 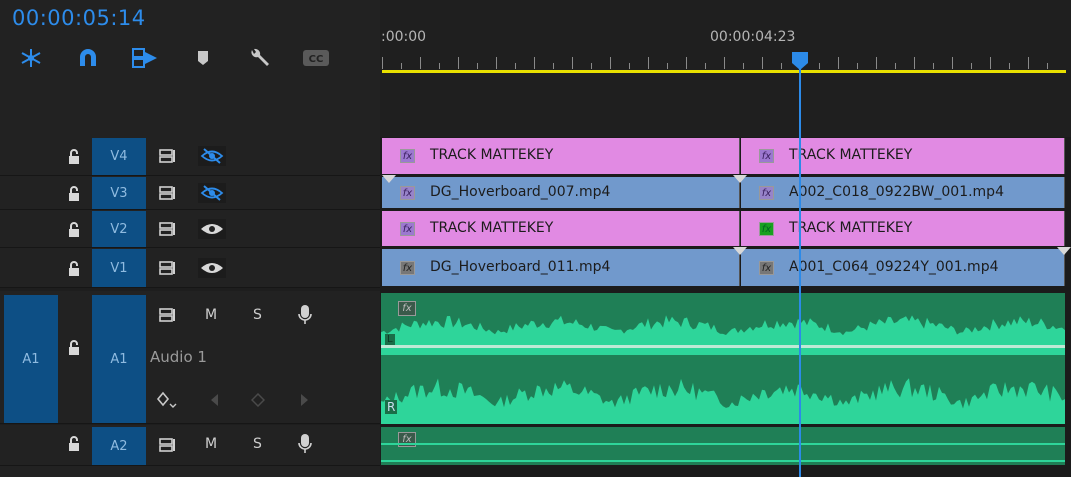 What do you see at coordinates (723, 369) in the screenshot?
I see `audio-waveform` at bounding box center [723, 369].